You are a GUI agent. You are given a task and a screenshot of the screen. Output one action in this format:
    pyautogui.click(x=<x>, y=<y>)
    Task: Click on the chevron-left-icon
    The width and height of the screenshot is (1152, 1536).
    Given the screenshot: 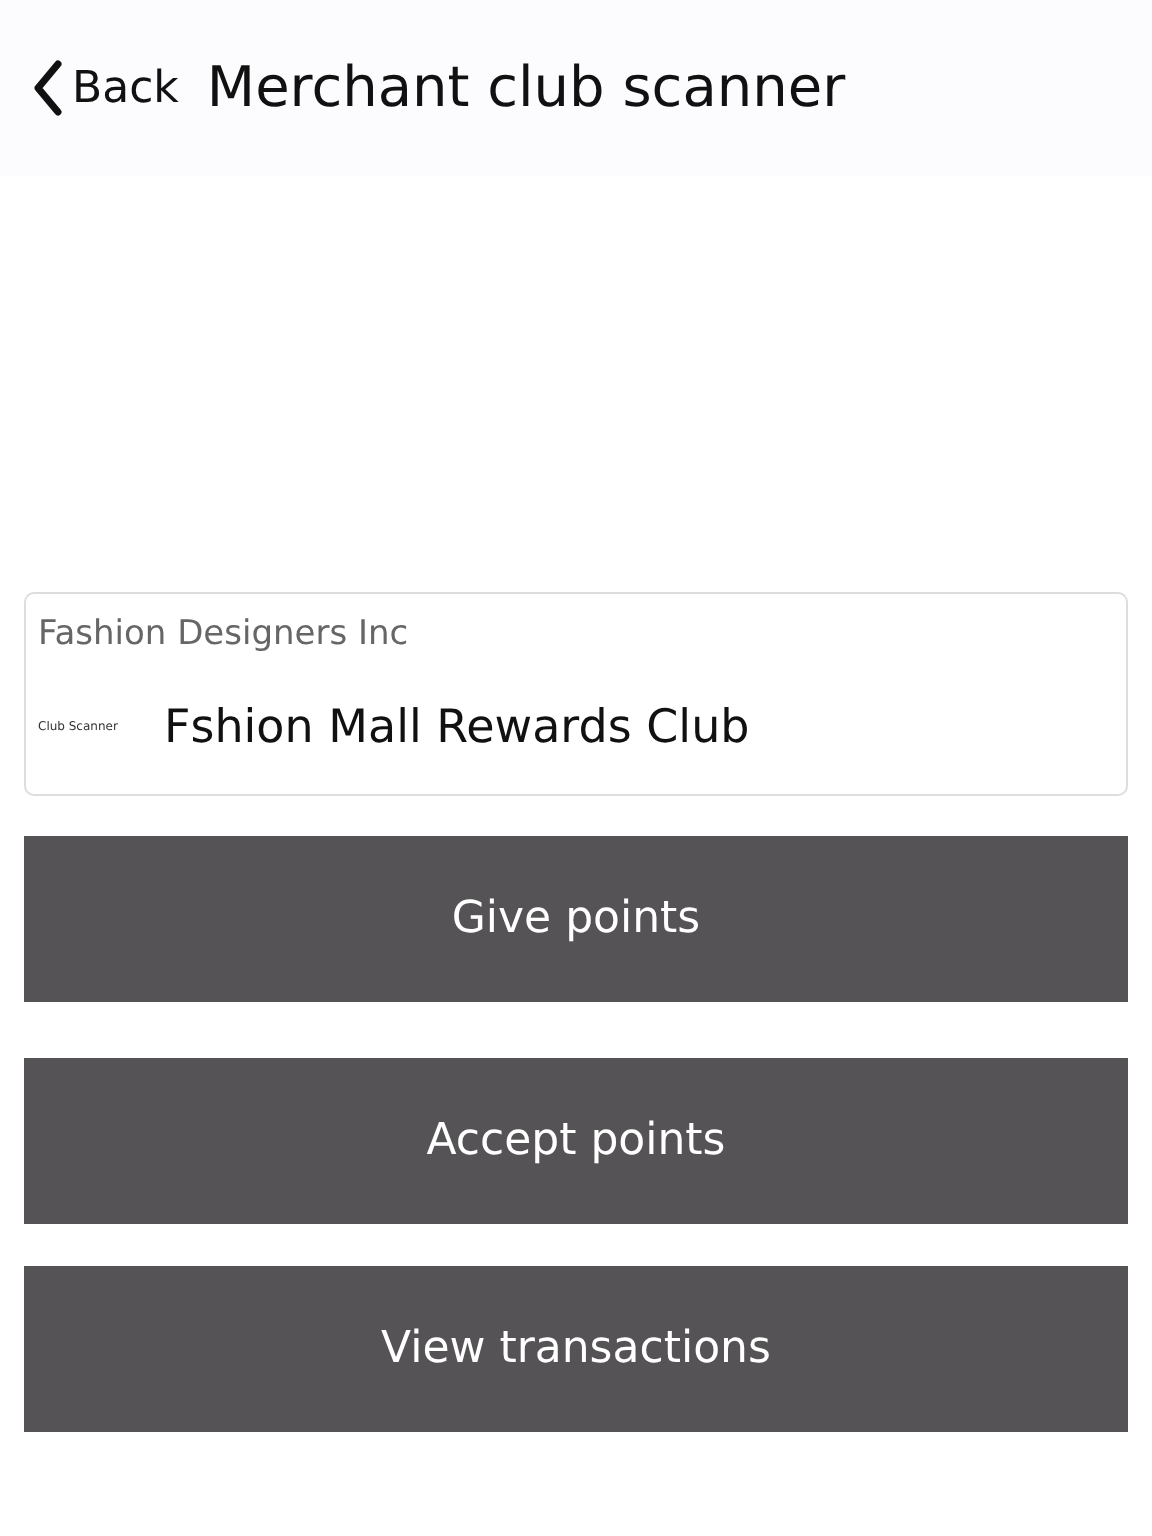 What is the action you would take?
    pyautogui.click(x=48, y=88)
    